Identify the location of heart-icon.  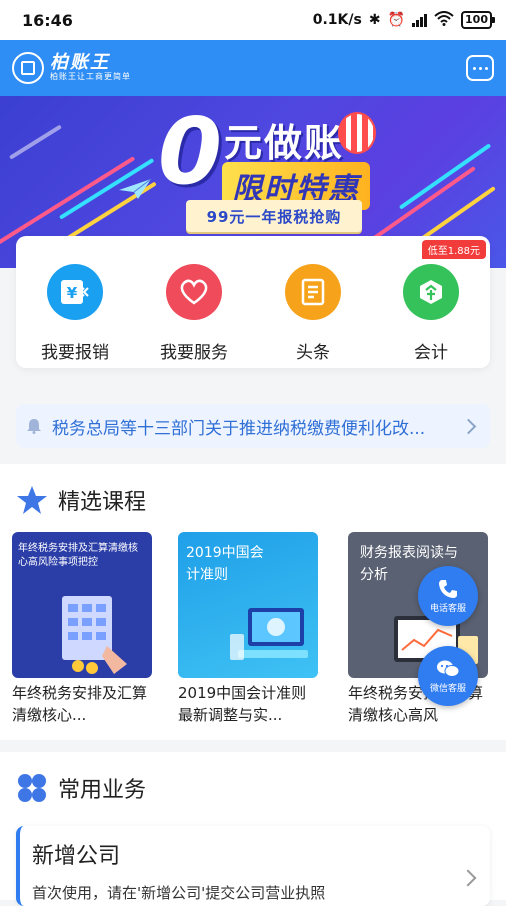
(194, 292).